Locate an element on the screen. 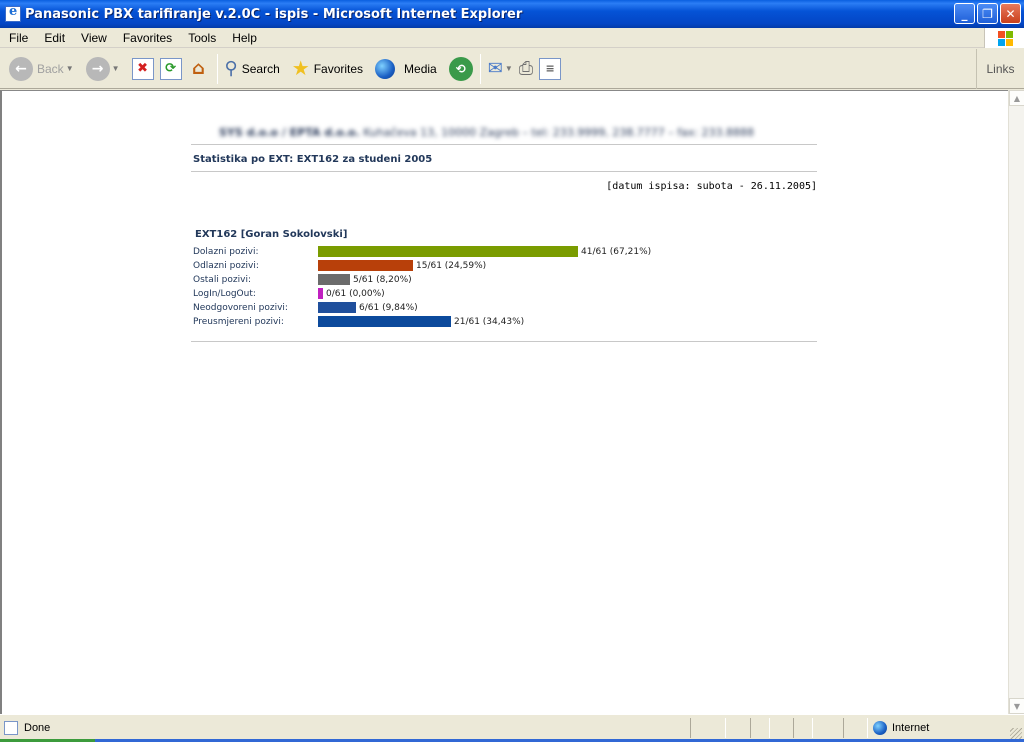 This screenshot has height=742, width=1024. stat-label: Neodgovoreni pozivi: is located at coordinates (240, 307).